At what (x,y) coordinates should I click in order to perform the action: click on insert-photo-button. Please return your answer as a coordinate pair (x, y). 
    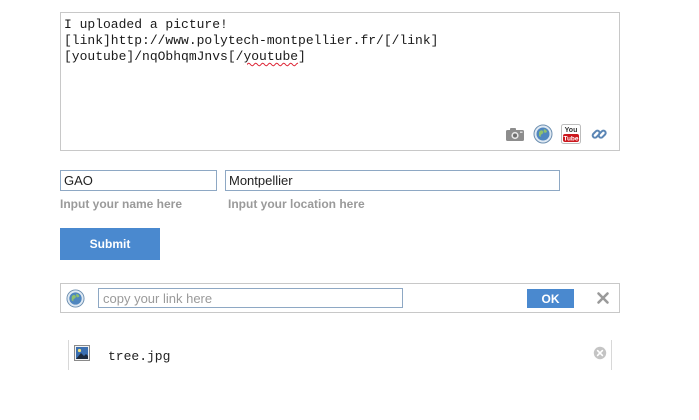
    Looking at the image, I should click on (514, 134).